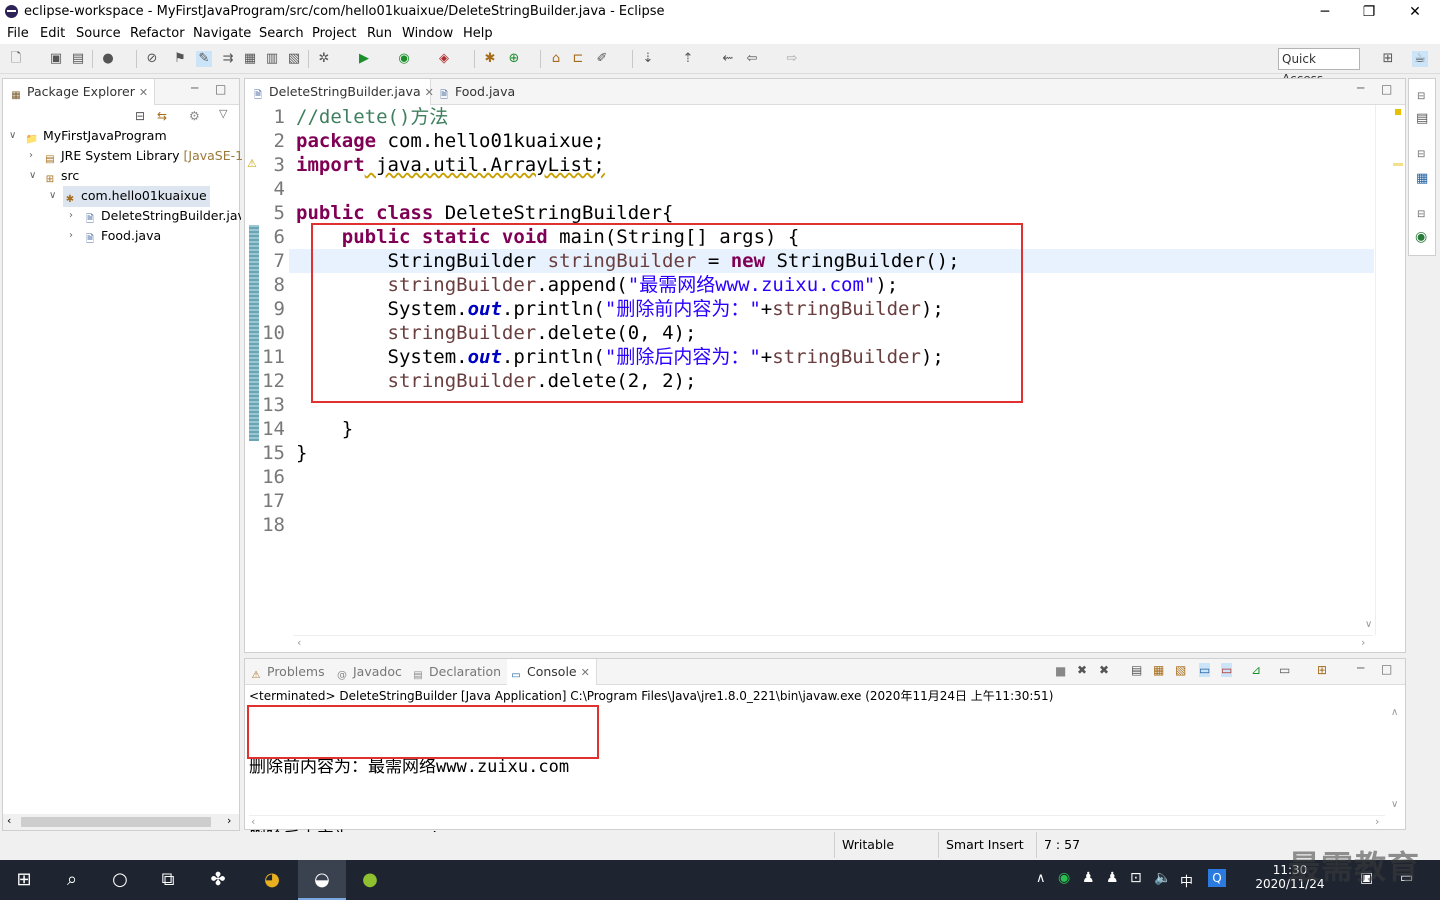 This screenshot has height=900, width=1440. I want to click on filter-icon: ⚙, so click(194, 116).